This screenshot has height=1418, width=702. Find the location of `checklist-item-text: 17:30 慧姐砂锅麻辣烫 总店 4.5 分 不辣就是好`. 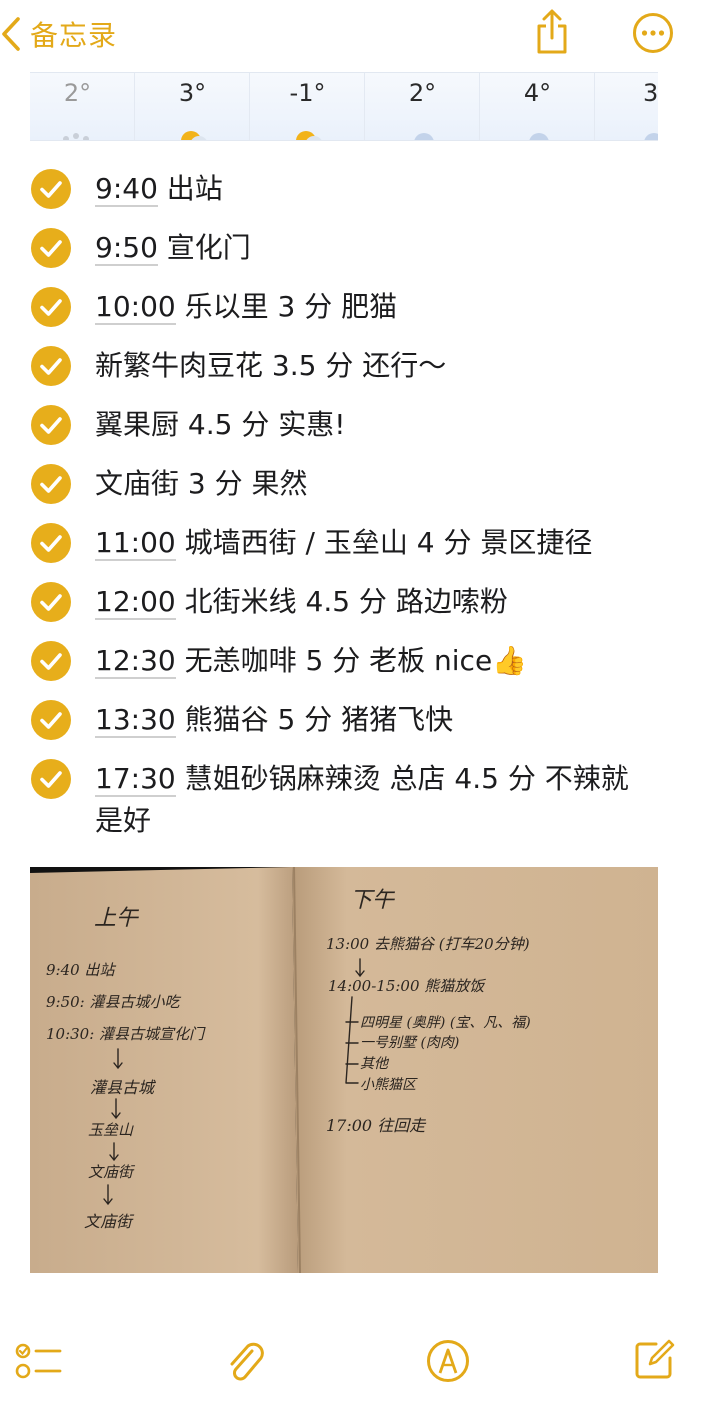

checklist-item-text: 17:30 慧姐砂锅麻辣烫 总店 4.5 分 不辣就是好 is located at coordinates (365, 800).